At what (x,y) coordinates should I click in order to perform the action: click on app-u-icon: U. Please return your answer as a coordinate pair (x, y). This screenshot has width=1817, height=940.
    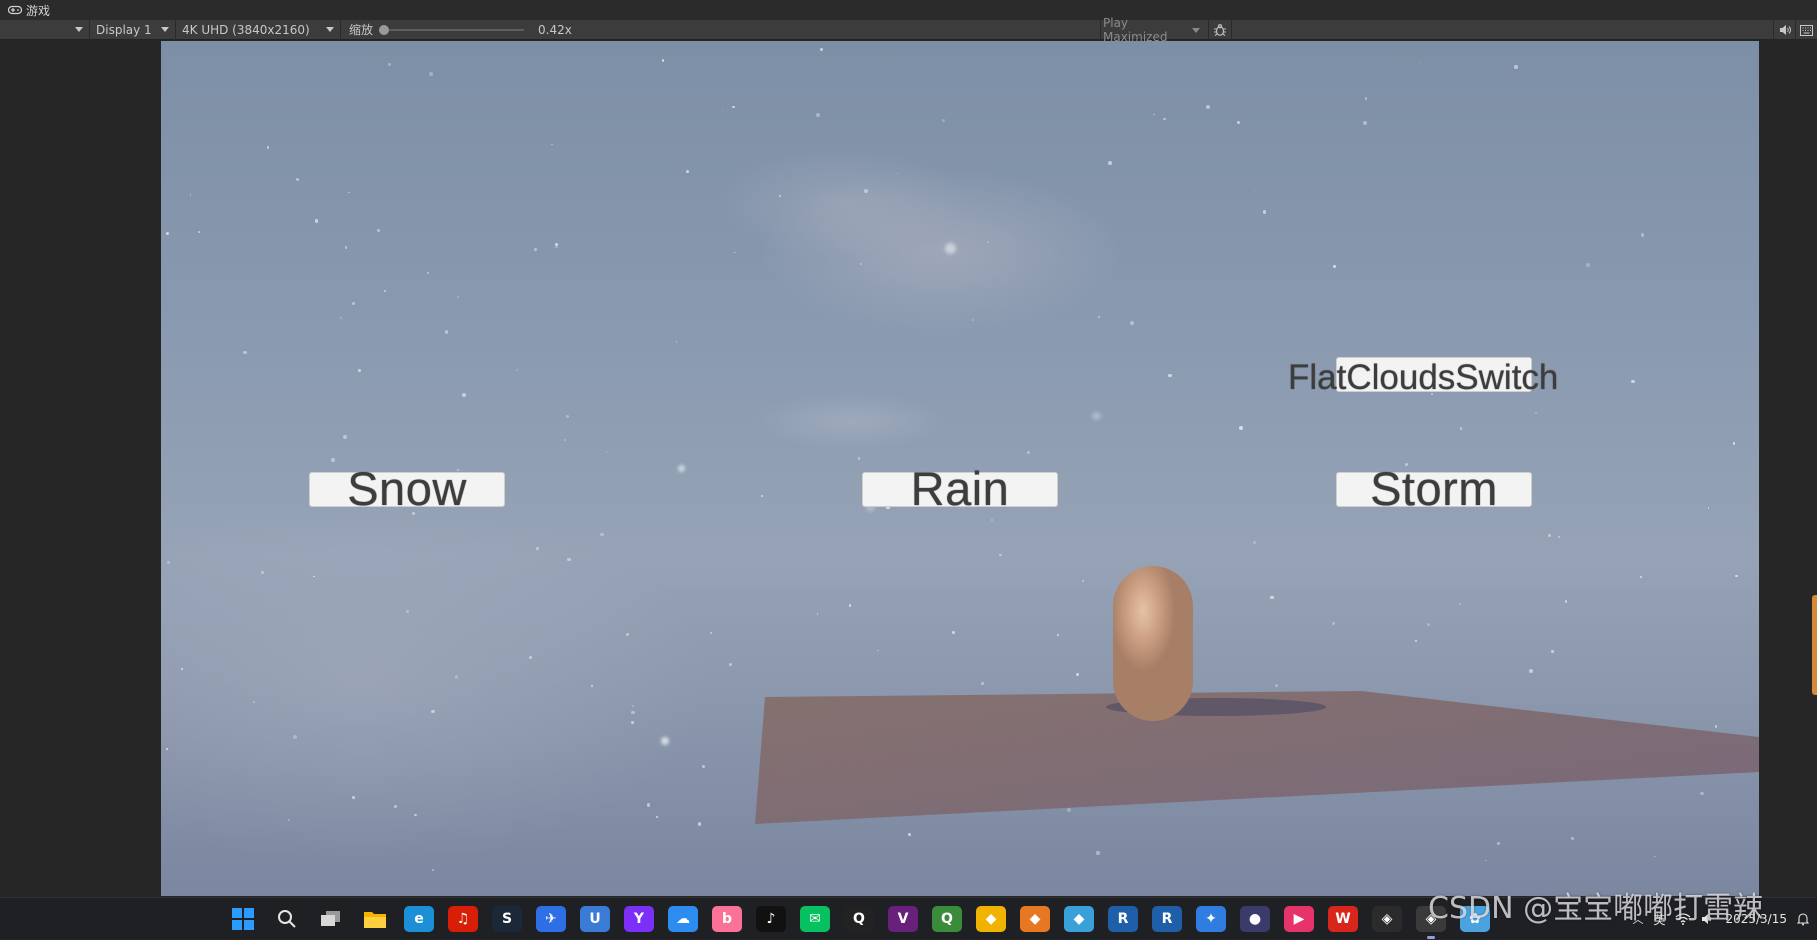
    Looking at the image, I should click on (595, 919).